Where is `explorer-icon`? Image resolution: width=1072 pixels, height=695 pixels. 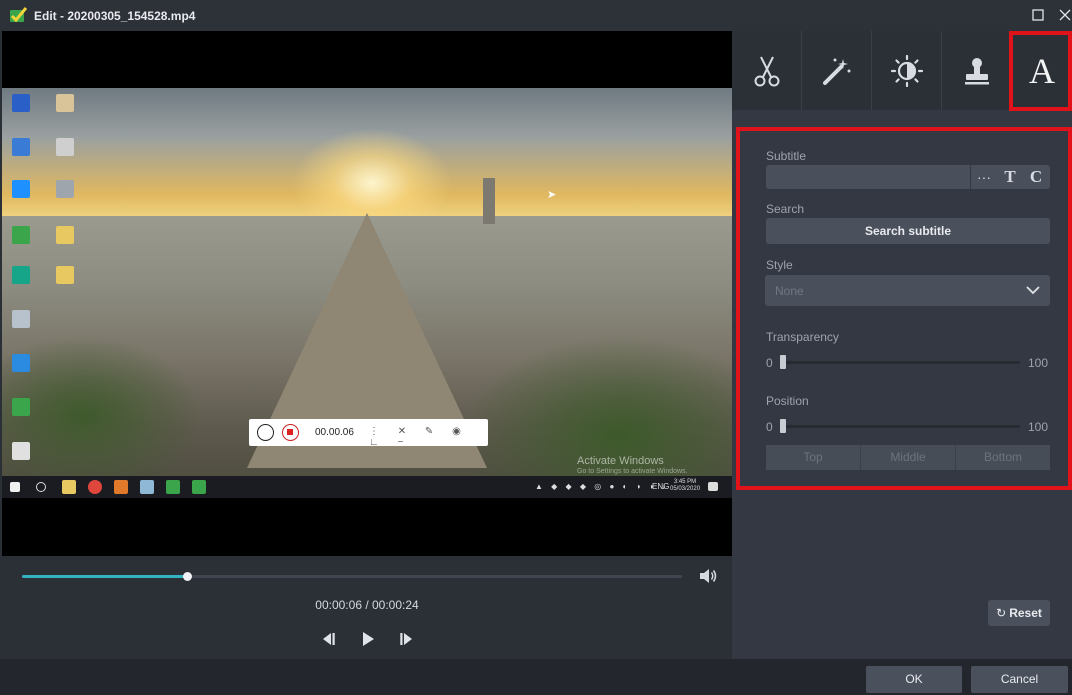
explorer-icon is located at coordinates (69, 487).